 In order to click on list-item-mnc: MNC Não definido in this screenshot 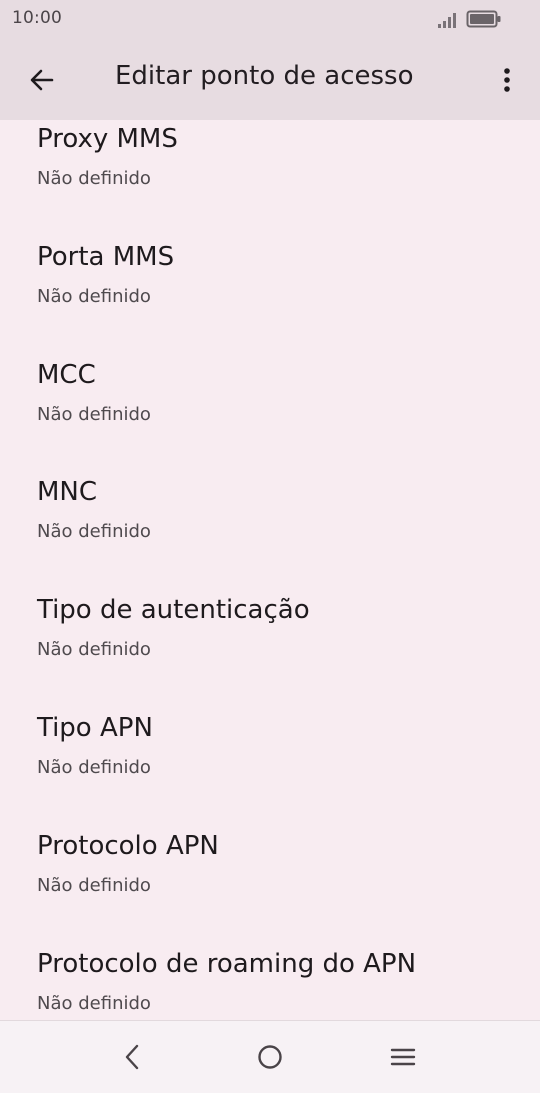, I will do `click(270, 536)`.